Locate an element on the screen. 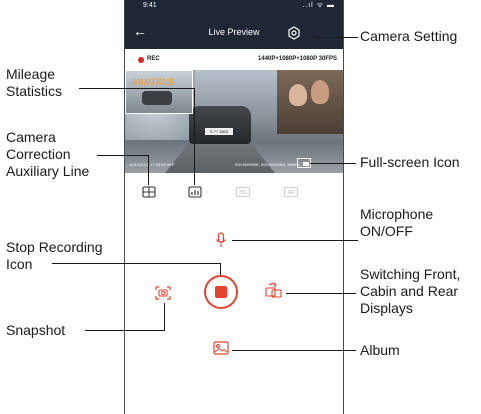 Image resolution: width=481 pixels, height=414 pixels. ar-button: AR is located at coordinates (291, 192).